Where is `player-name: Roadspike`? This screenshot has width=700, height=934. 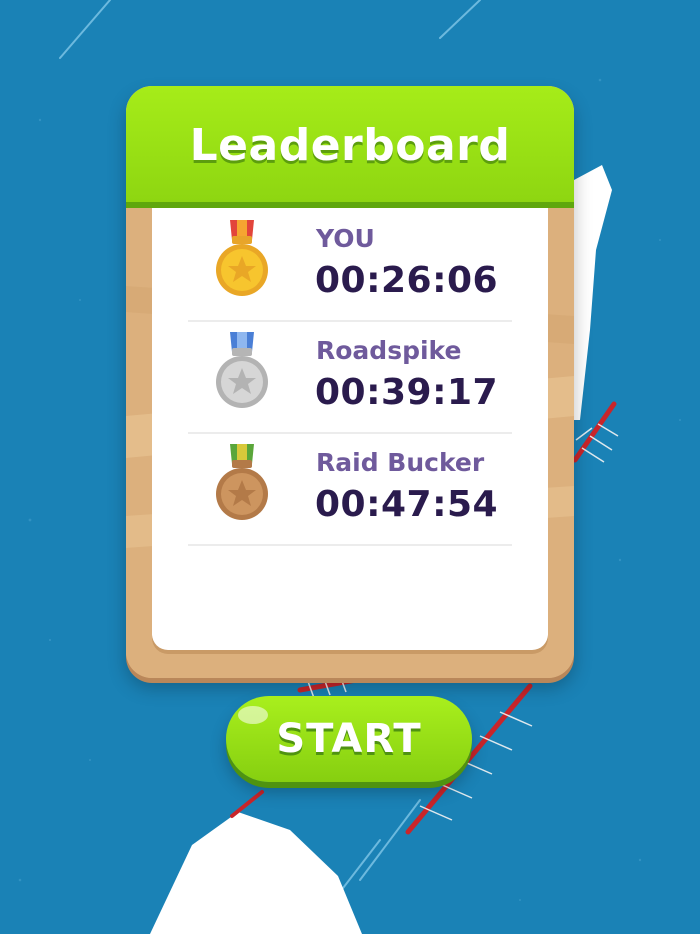 player-name: Roadspike is located at coordinates (389, 350).